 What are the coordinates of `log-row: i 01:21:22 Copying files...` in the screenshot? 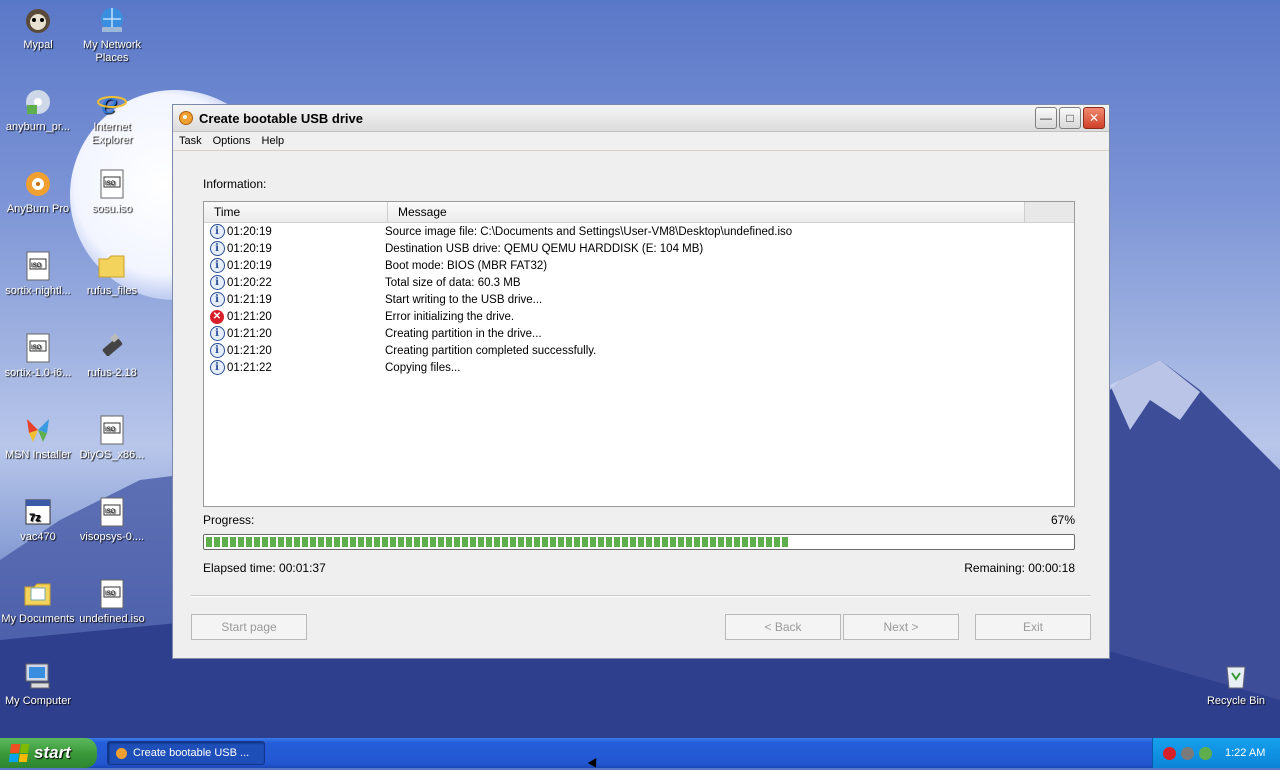 It's located at (639, 367).